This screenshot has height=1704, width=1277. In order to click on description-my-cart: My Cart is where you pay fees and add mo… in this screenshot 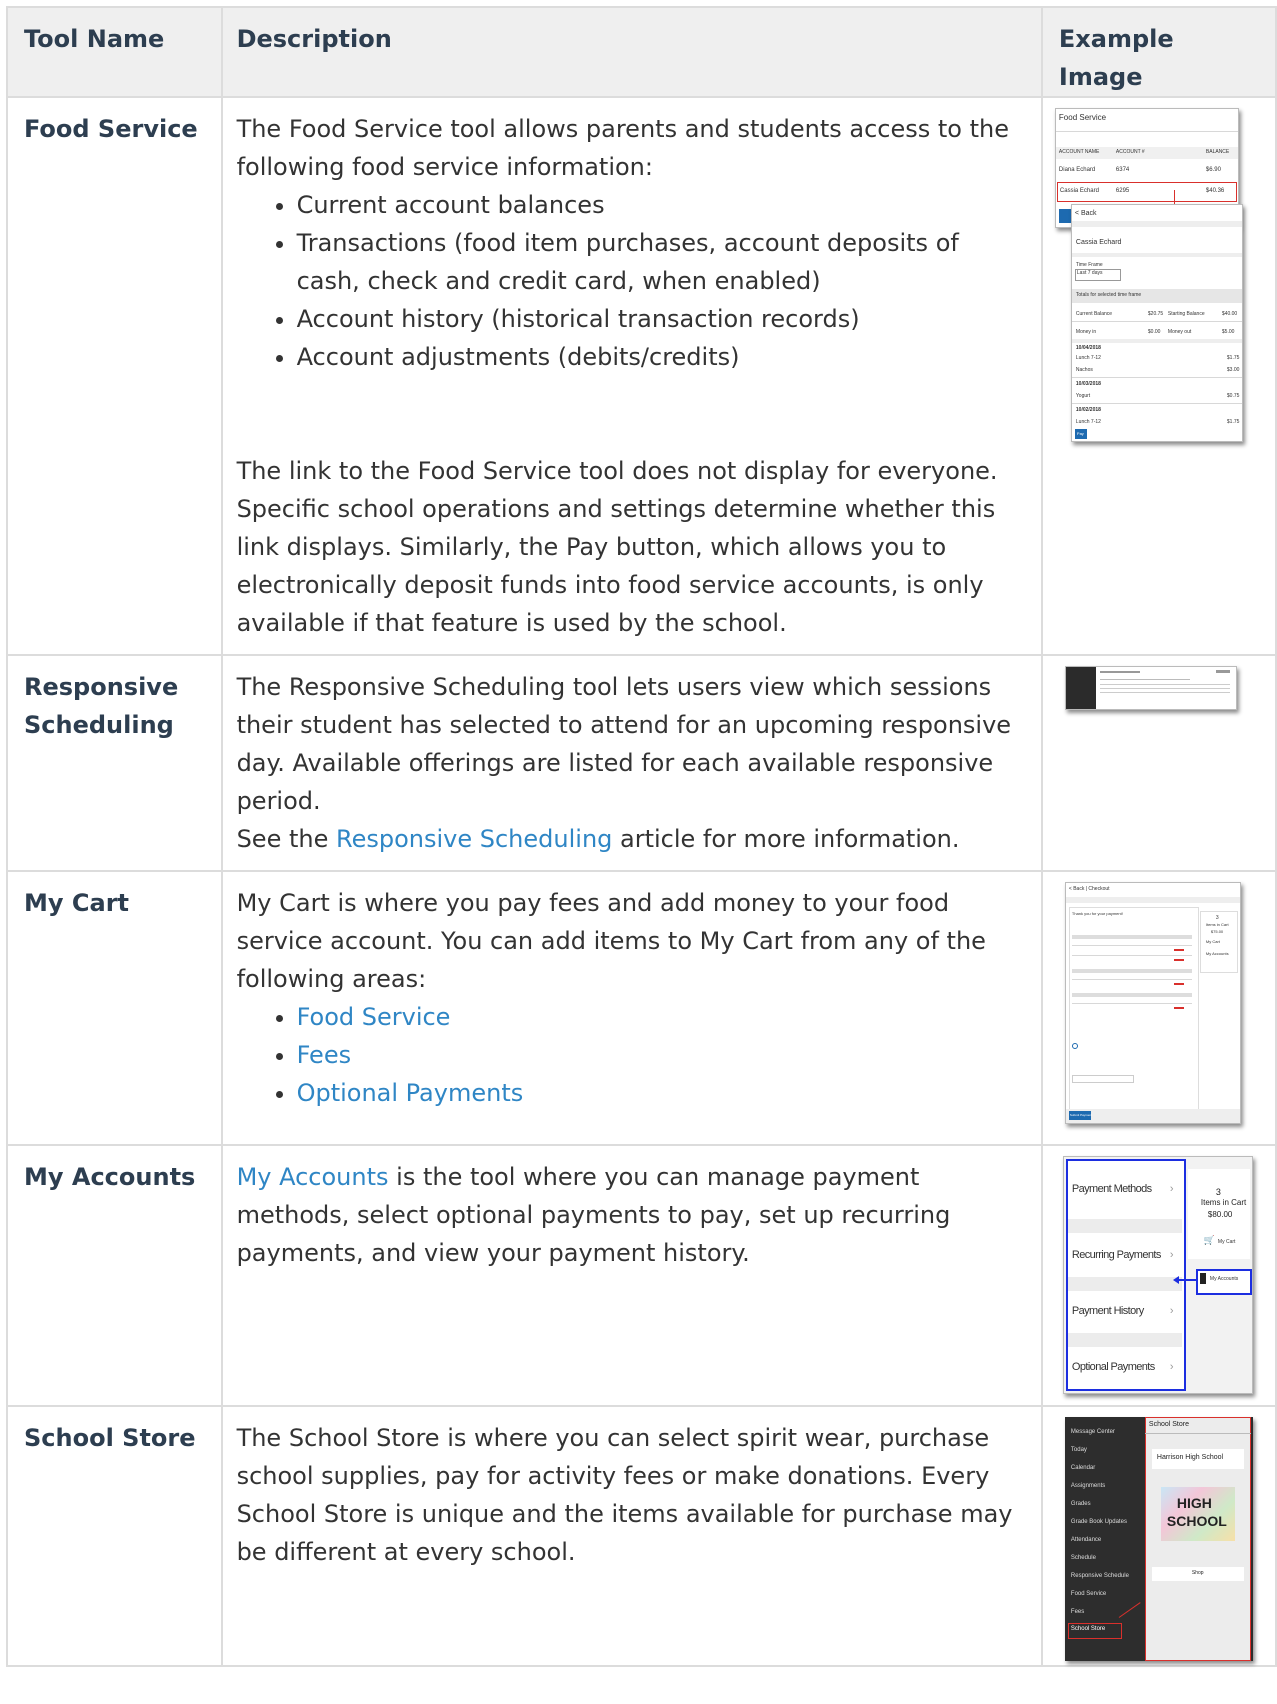, I will do `click(631, 1008)`.